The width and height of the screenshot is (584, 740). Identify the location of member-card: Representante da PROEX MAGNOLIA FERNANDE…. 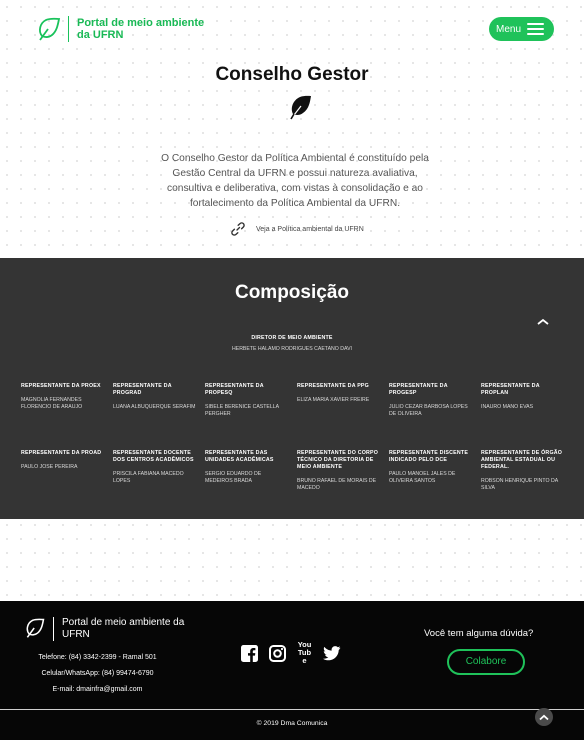
(63, 397).